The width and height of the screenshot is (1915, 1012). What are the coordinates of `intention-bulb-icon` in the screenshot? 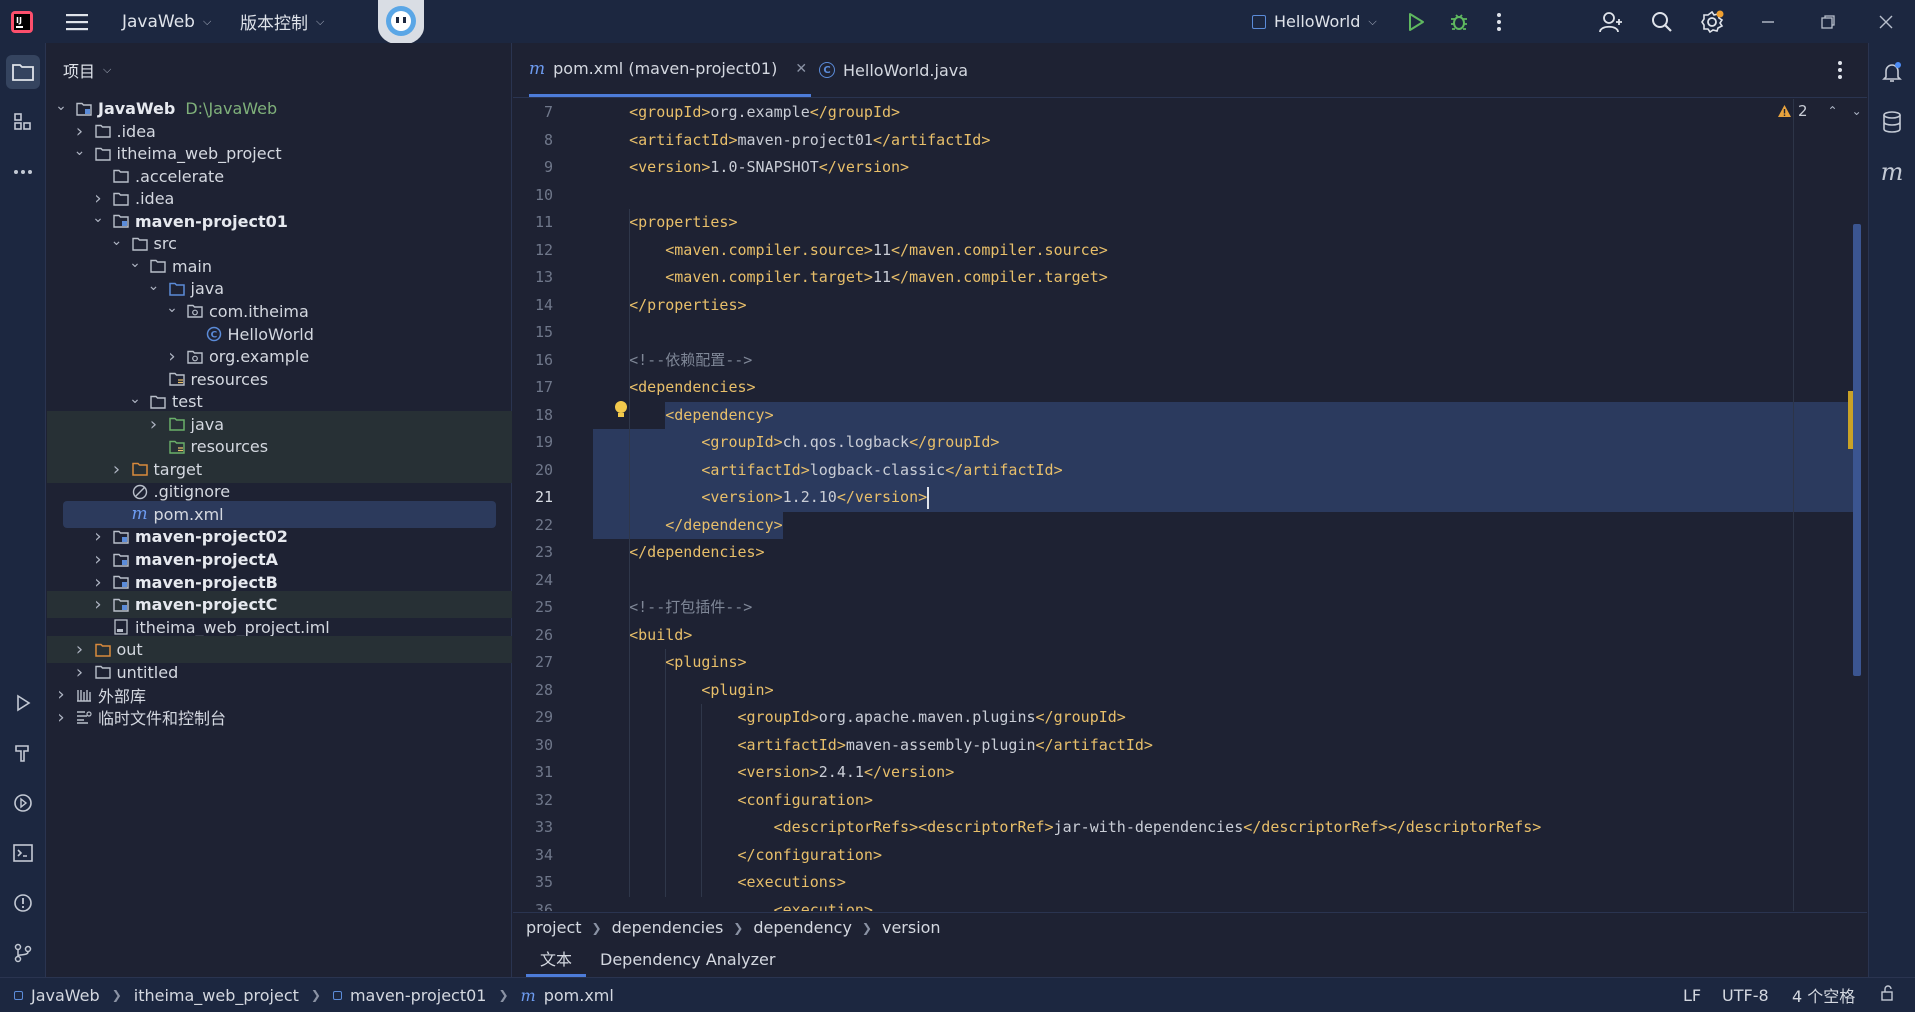 It's located at (621, 410).